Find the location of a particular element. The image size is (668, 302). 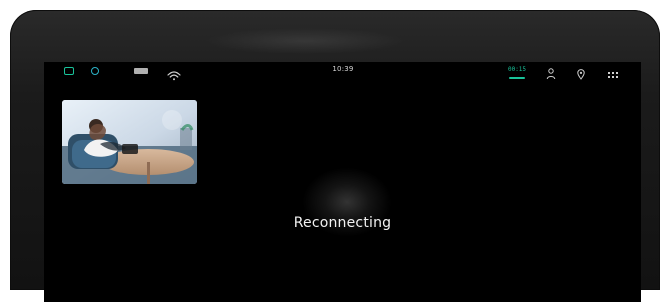

video-thumbnail is located at coordinates (129, 142).